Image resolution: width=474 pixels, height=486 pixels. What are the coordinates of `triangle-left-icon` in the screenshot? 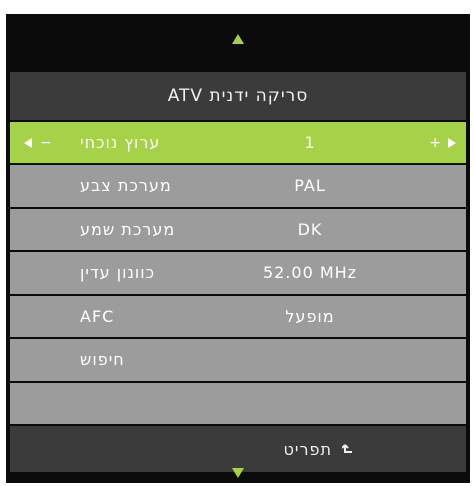 It's located at (28, 143).